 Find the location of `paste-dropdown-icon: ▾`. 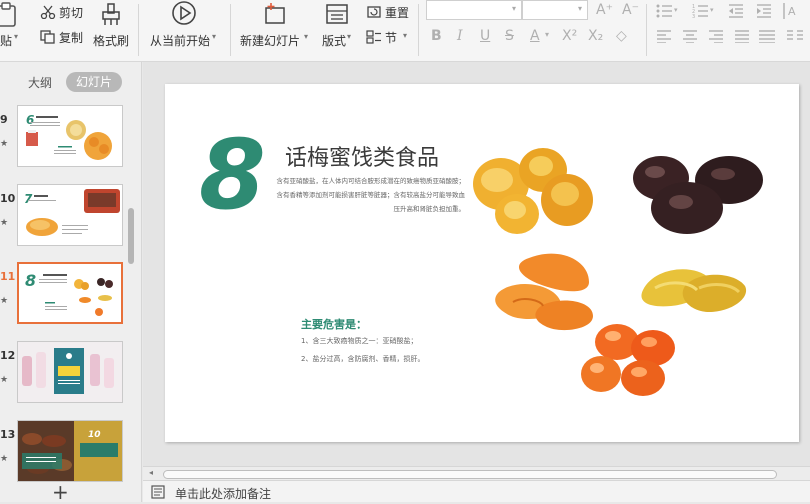

paste-dropdown-icon: ▾ is located at coordinates (16, 36).